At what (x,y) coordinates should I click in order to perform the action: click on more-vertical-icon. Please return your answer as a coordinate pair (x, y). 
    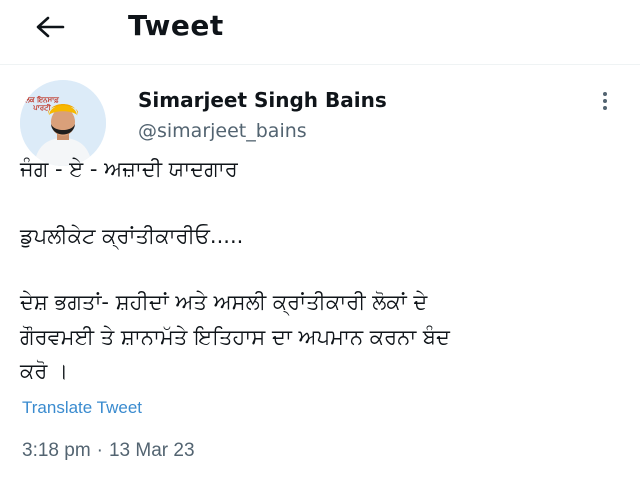
    Looking at the image, I should click on (605, 101).